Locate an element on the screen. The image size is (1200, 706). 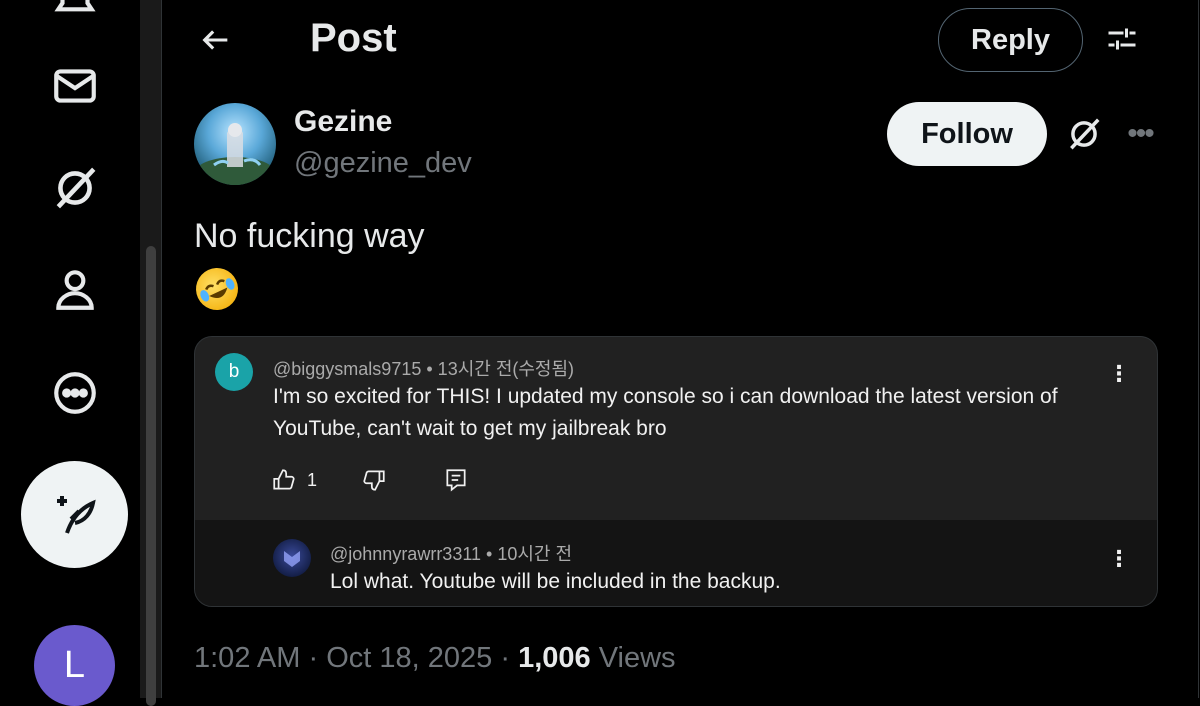
comment-author: @biggysmals9715 is located at coordinates (347, 369).